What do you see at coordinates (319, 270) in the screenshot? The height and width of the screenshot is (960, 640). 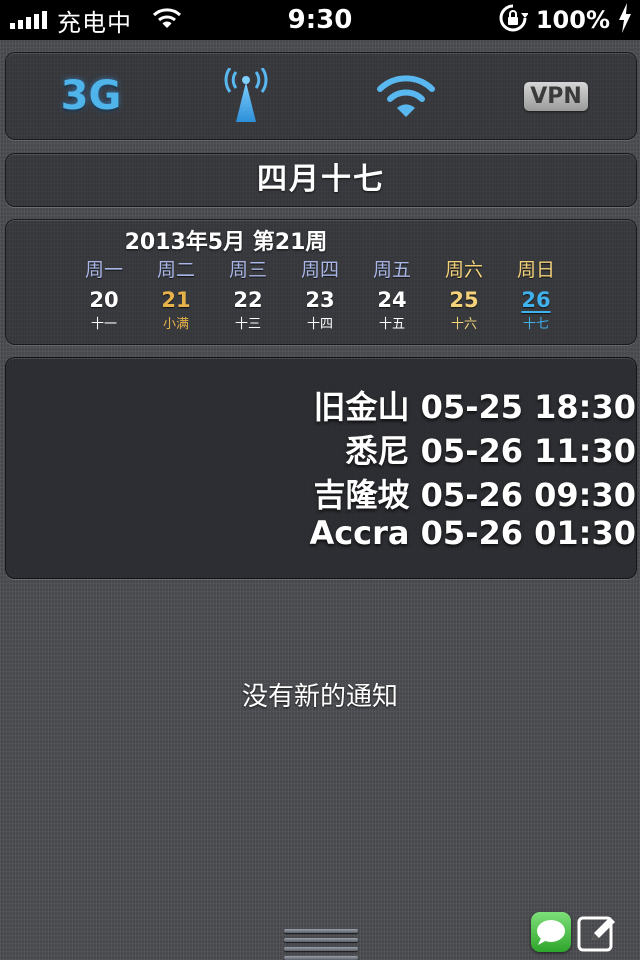 I see `calendar-weekday: 周四` at bounding box center [319, 270].